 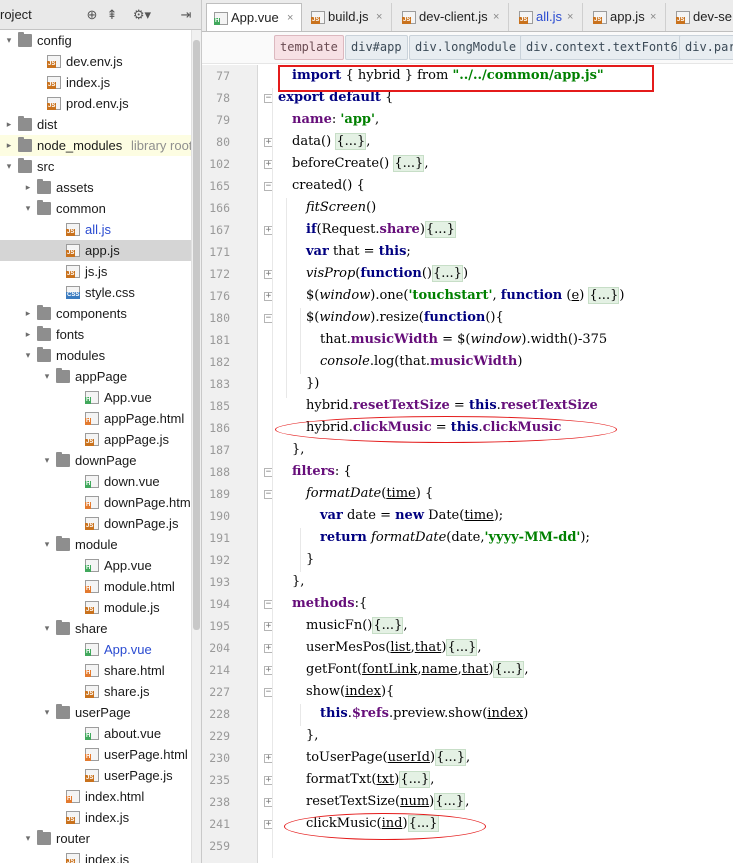 I want to click on sidebar-scrollbar-thumb, so click(x=196, y=335).